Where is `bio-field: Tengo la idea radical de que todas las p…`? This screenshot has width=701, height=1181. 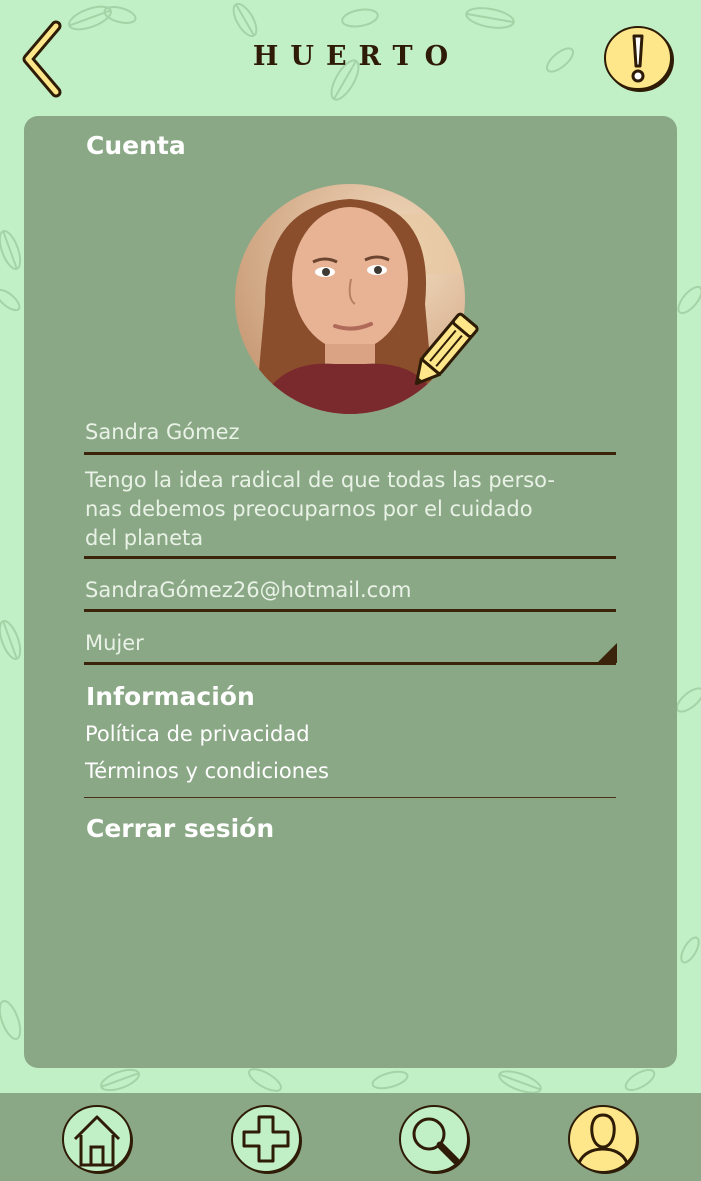 bio-field: Tengo la idea radical de que todas las p… is located at coordinates (350, 512).